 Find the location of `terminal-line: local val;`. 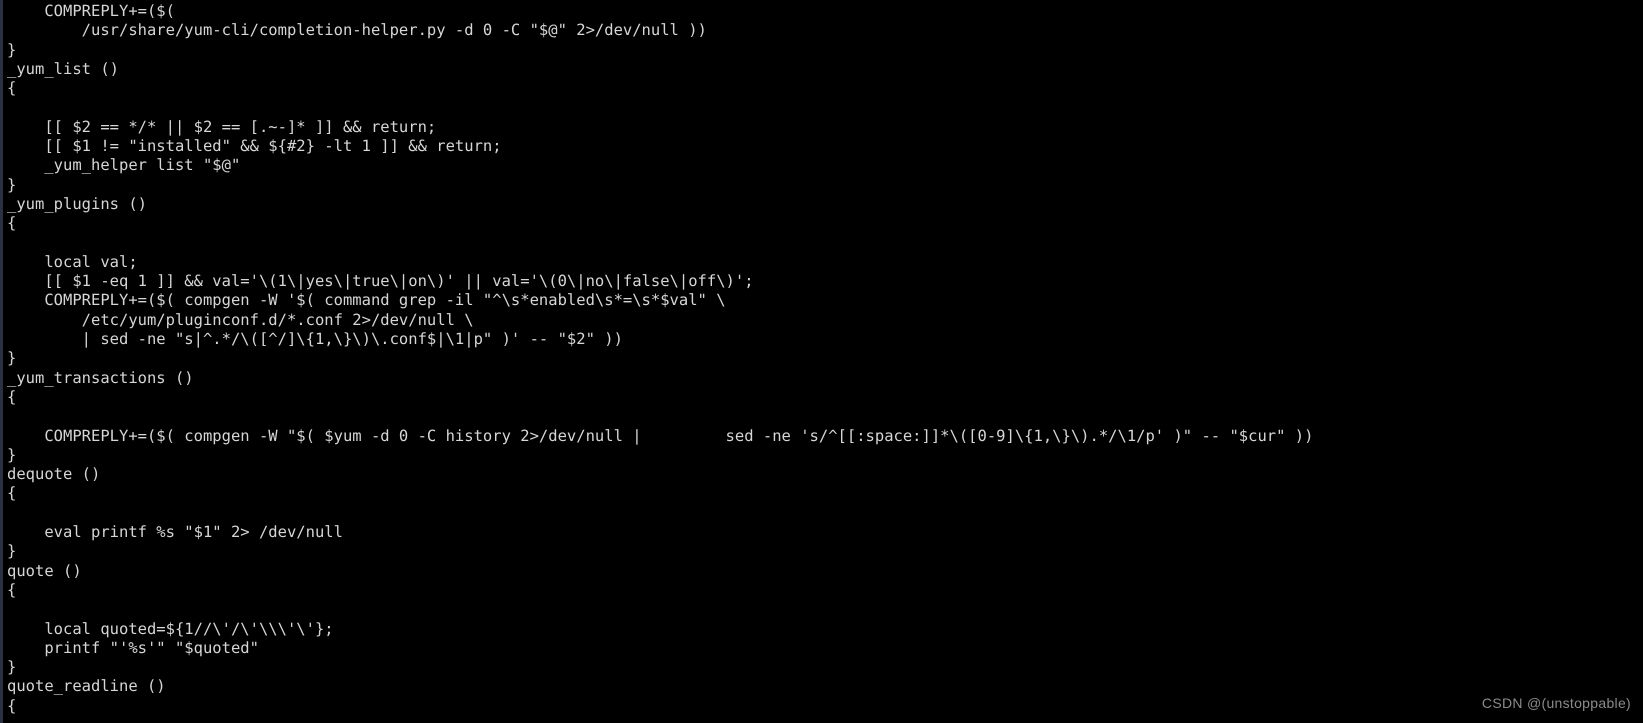

terminal-line: local val; is located at coordinates (72, 261).